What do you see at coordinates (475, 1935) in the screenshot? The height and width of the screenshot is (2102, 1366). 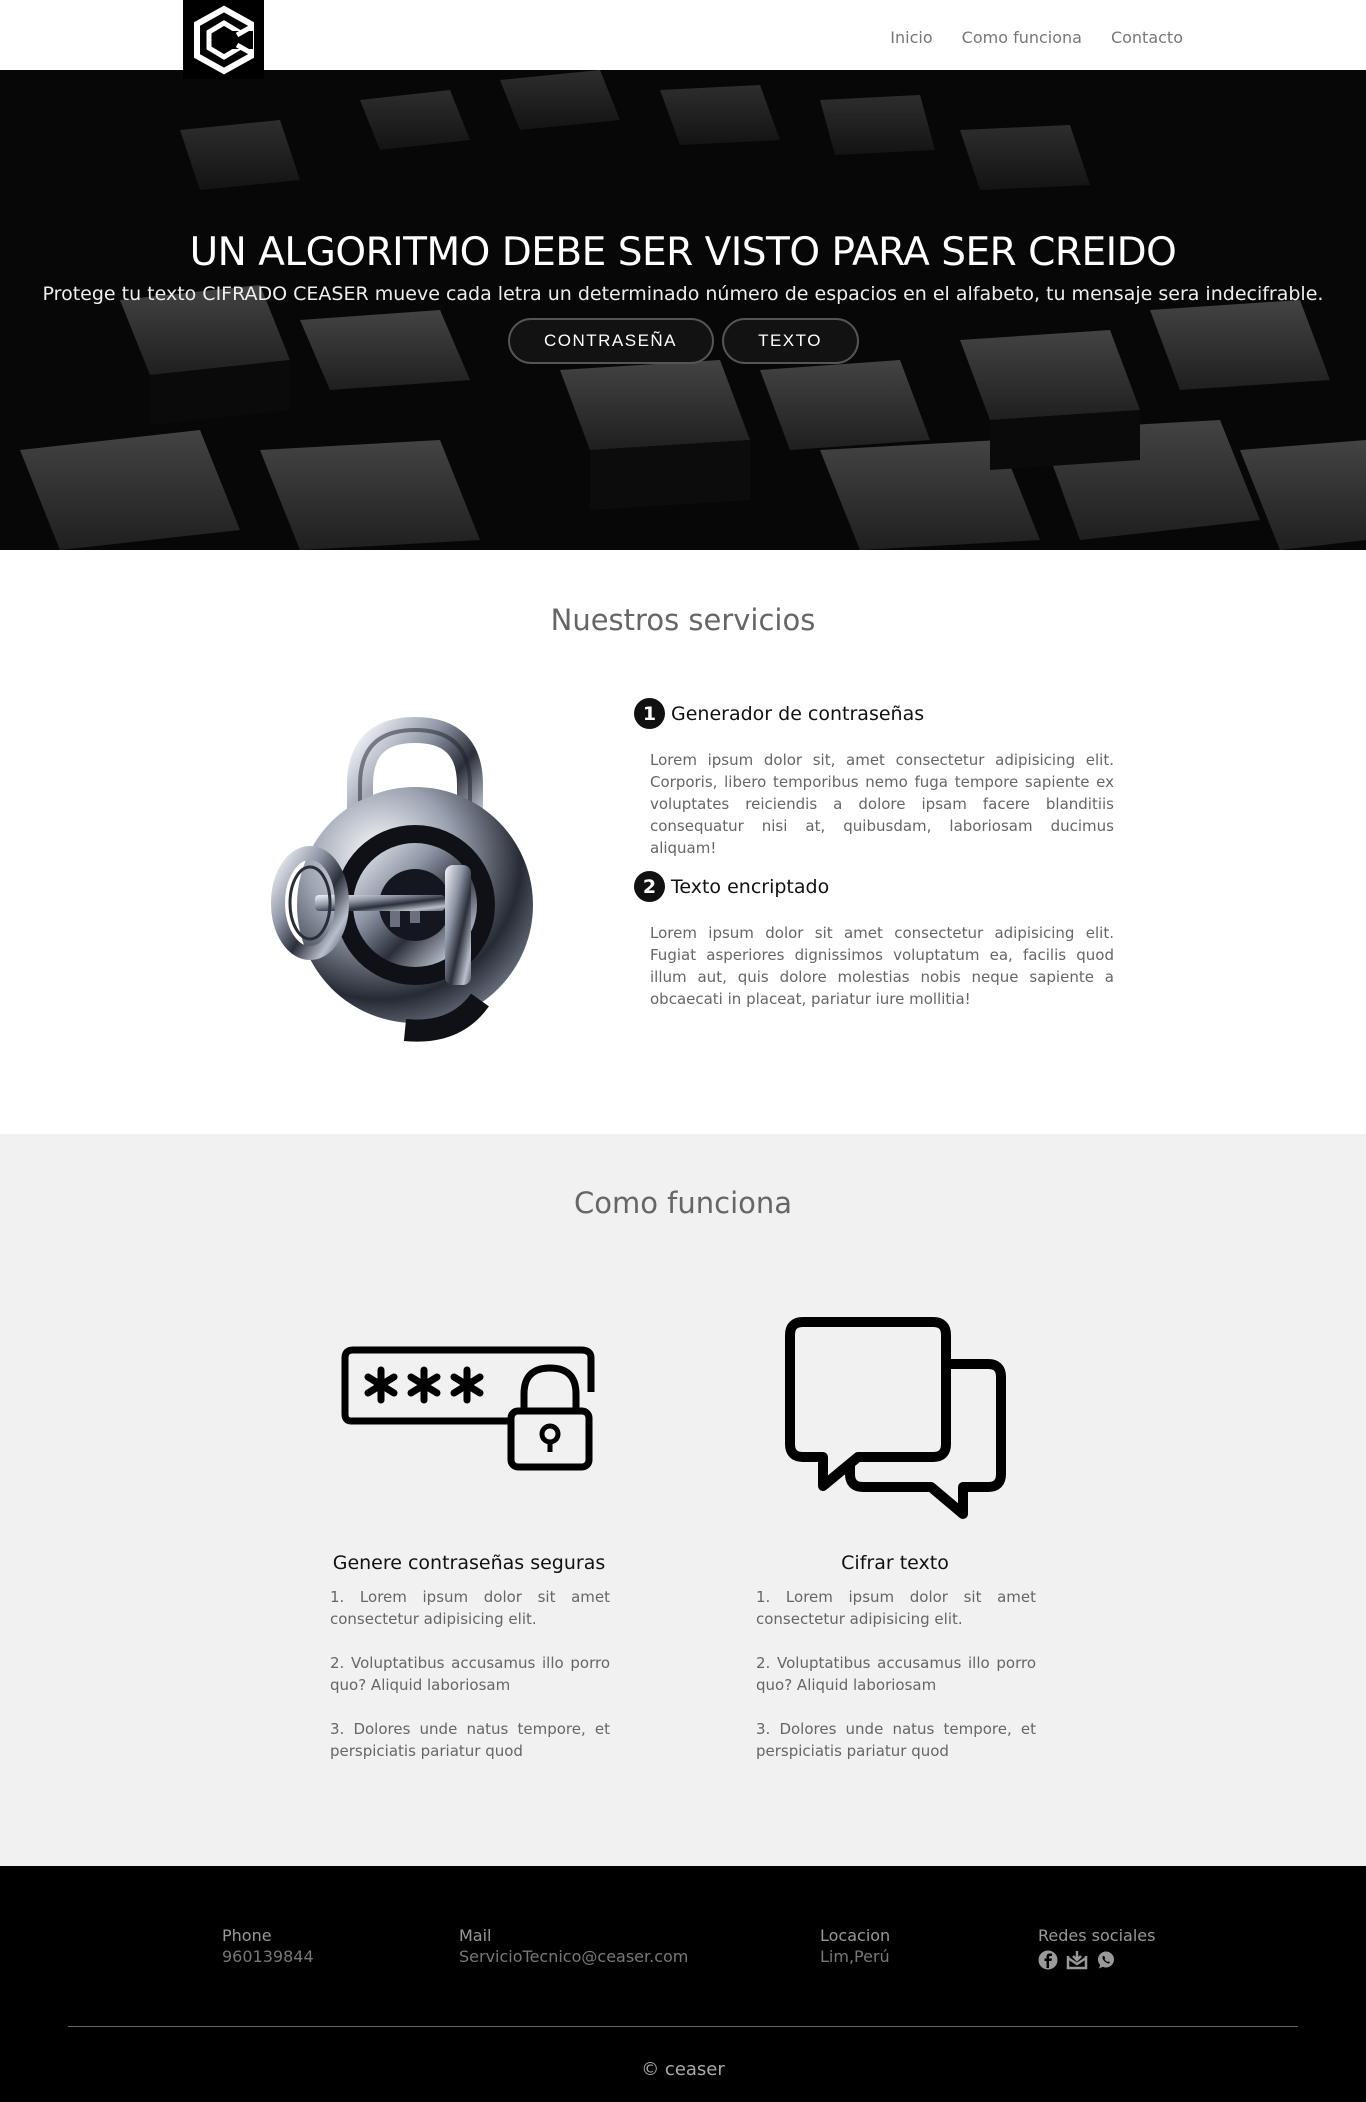 I see `mail-label: Mail` at bounding box center [475, 1935].